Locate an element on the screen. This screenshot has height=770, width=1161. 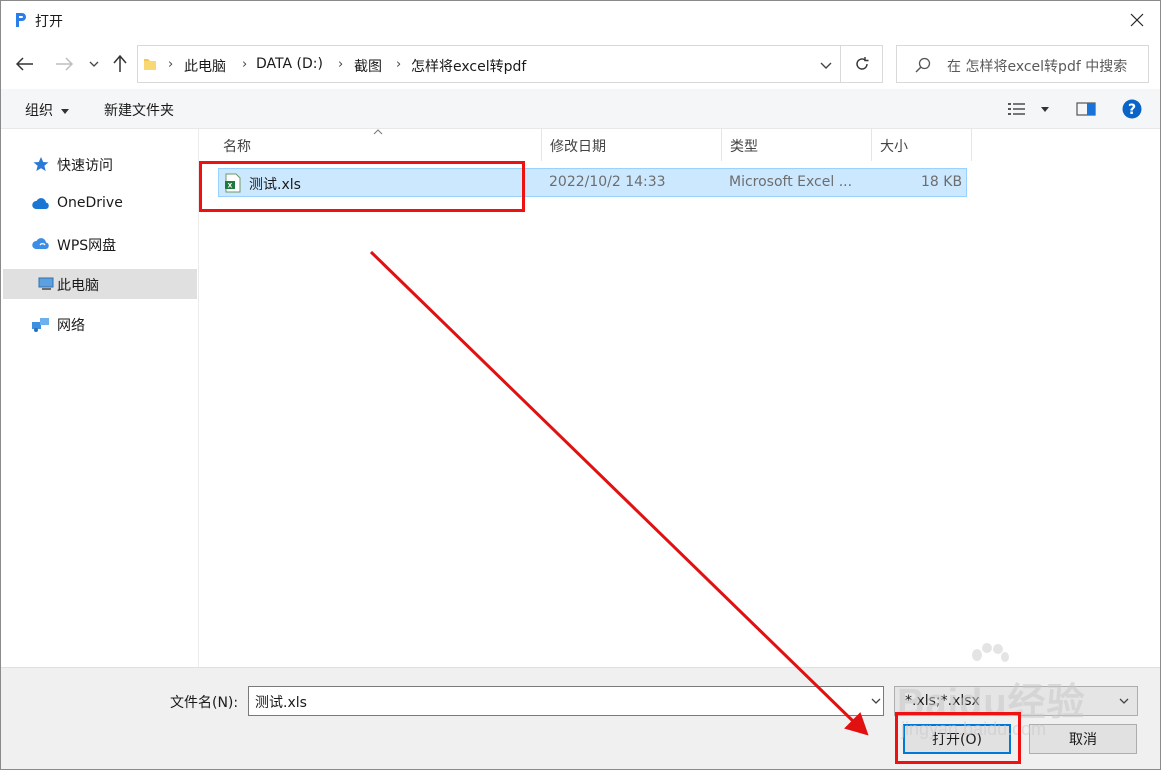
file-type-value: *.xls;*.xlsx is located at coordinates (942, 701).